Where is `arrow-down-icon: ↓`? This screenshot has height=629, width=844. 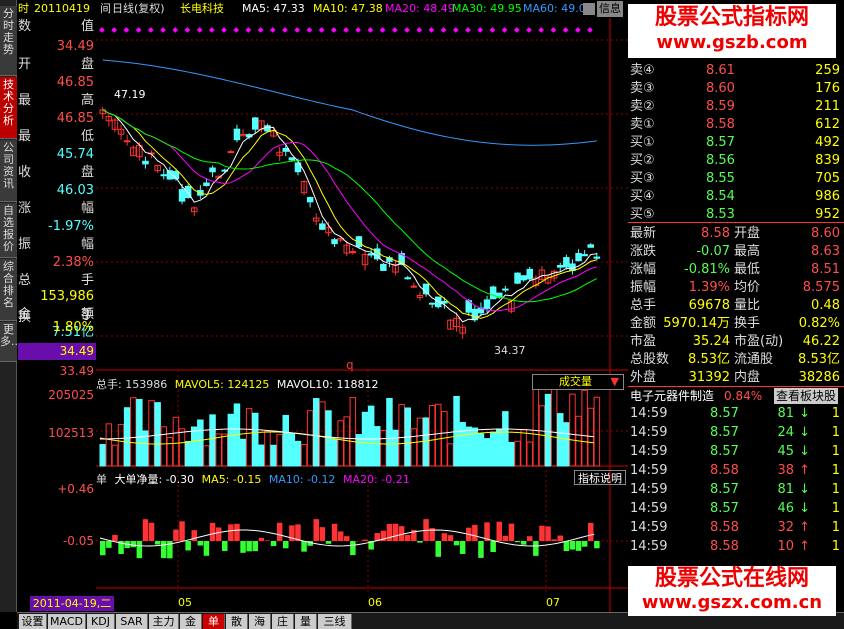 arrow-down-icon: ↓ is located at coordinates (804, 508).